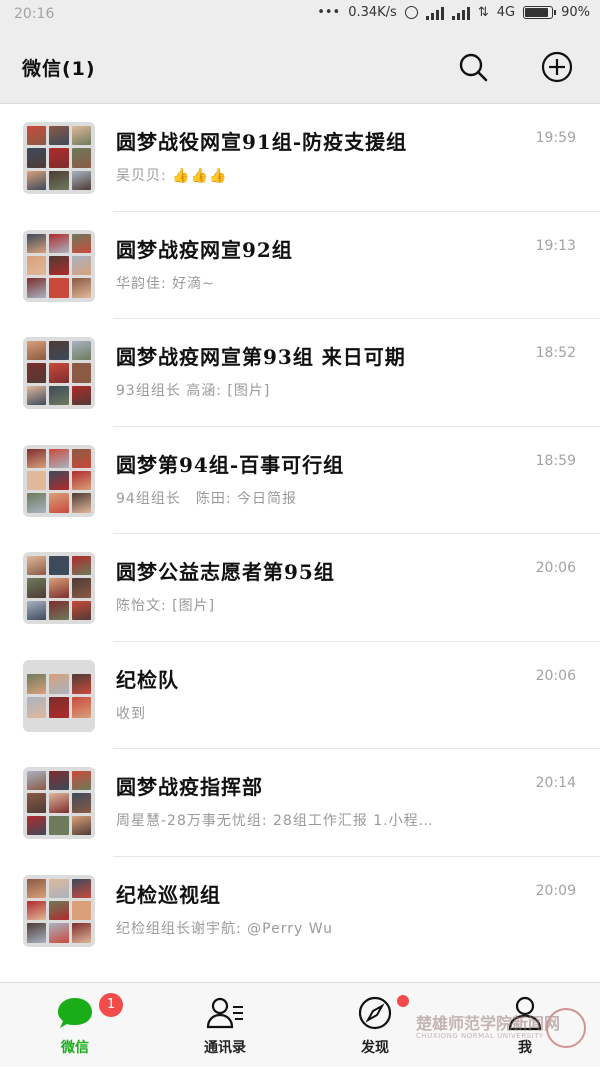 The width and height of the screenshot is (600, 1068). Describe the element at coordinates (262, 142) in the screenshot. I see `chat-name: 圆梦战役网宣91组-防疫支援组` at that location.